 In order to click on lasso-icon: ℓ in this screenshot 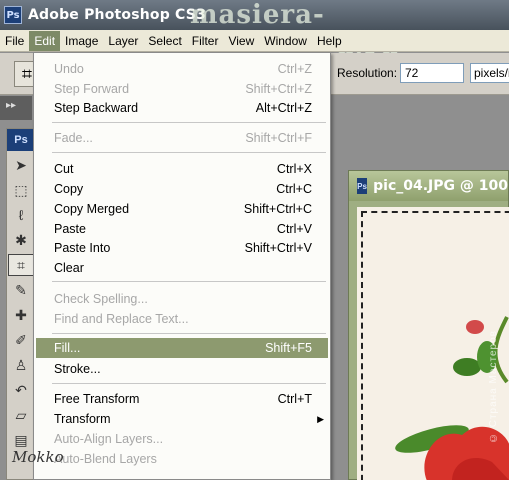, I will do `click(21, 215)`.